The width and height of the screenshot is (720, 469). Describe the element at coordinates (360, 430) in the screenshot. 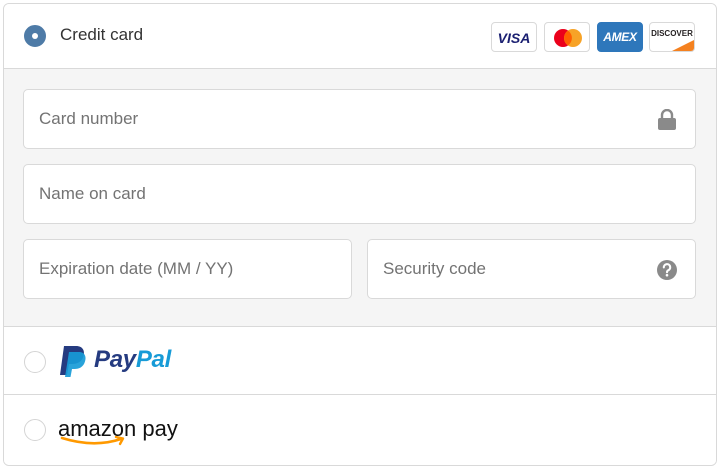

I see `amazon-pay-option: amazon pay` at that location.